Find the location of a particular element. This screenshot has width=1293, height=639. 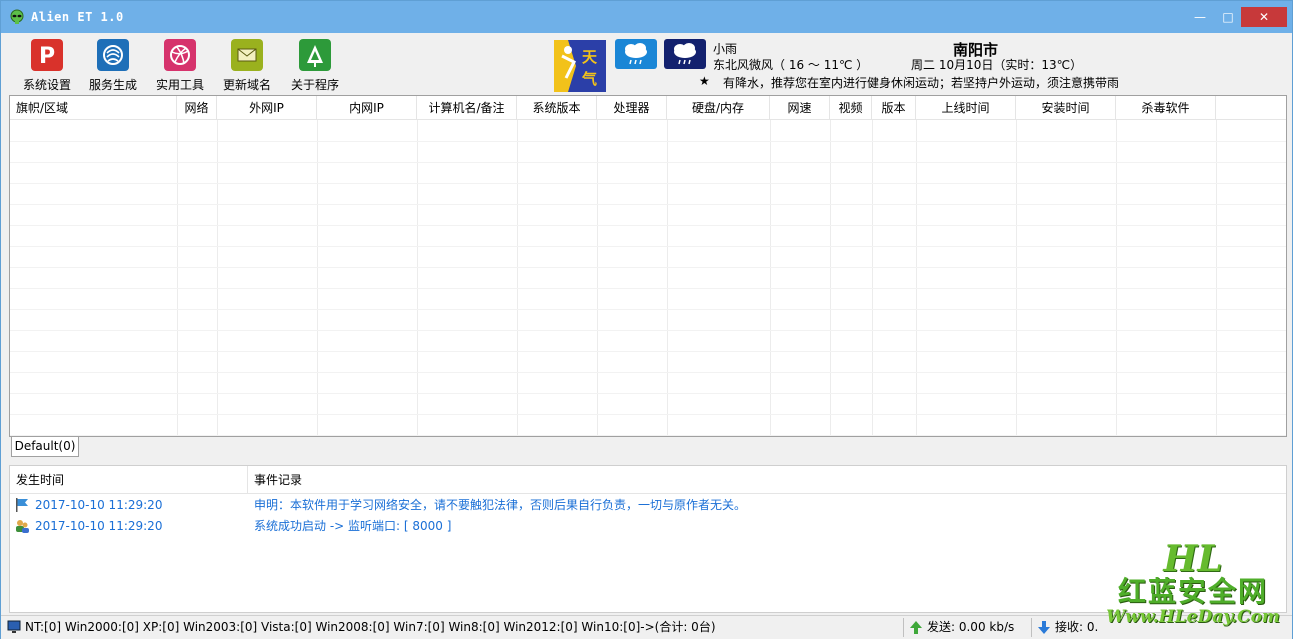

send-rate: 发送: 0.00 kb/s is located at coordinates (971, 627).